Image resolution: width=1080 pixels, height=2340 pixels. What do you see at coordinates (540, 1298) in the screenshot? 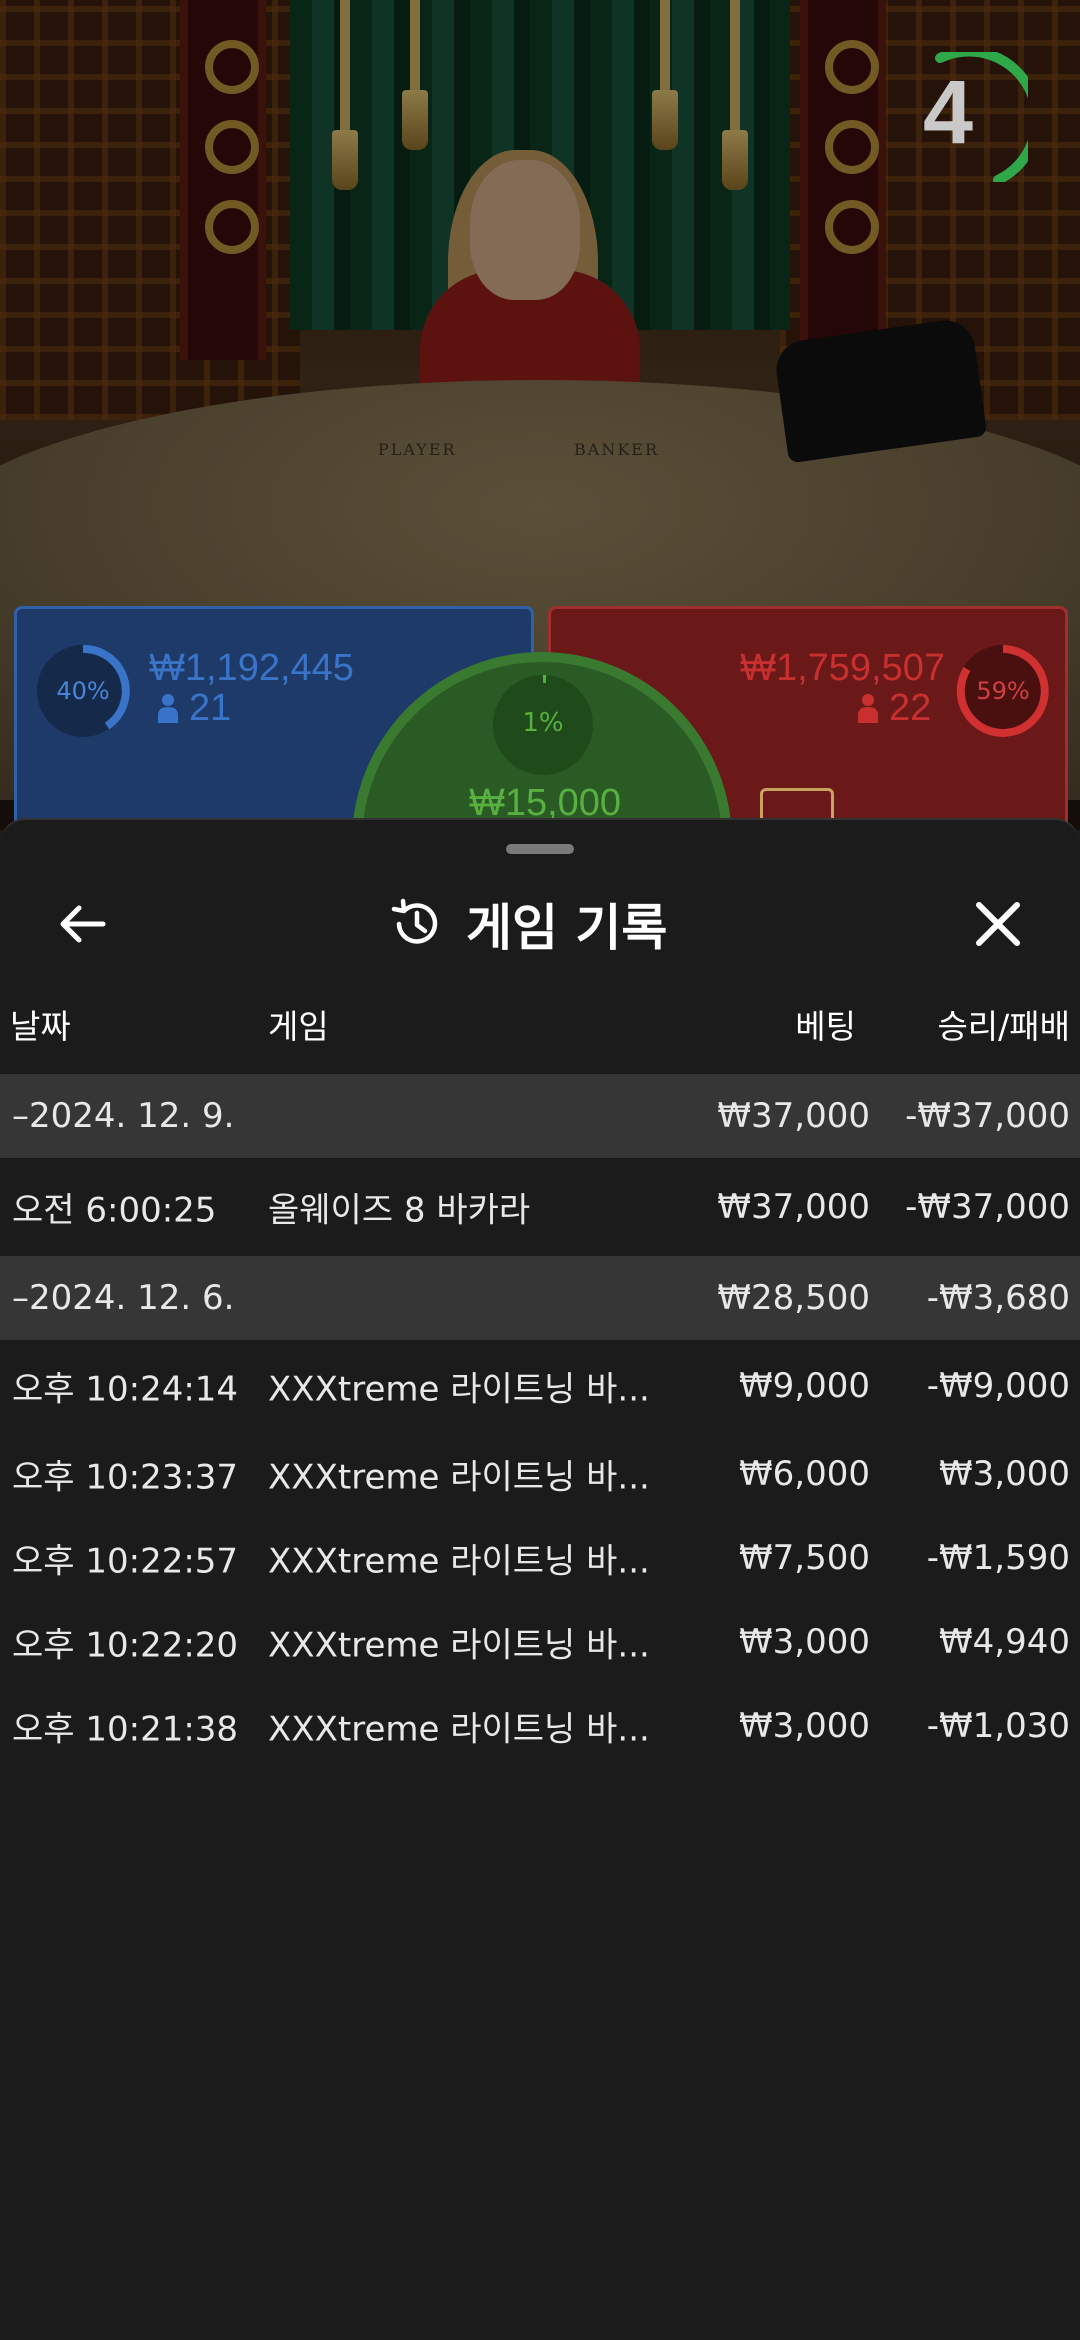
I see `date-group-row: –2024. 12. 6. ₩28,500 -₩3,680` at bounding box center [540, 1298].